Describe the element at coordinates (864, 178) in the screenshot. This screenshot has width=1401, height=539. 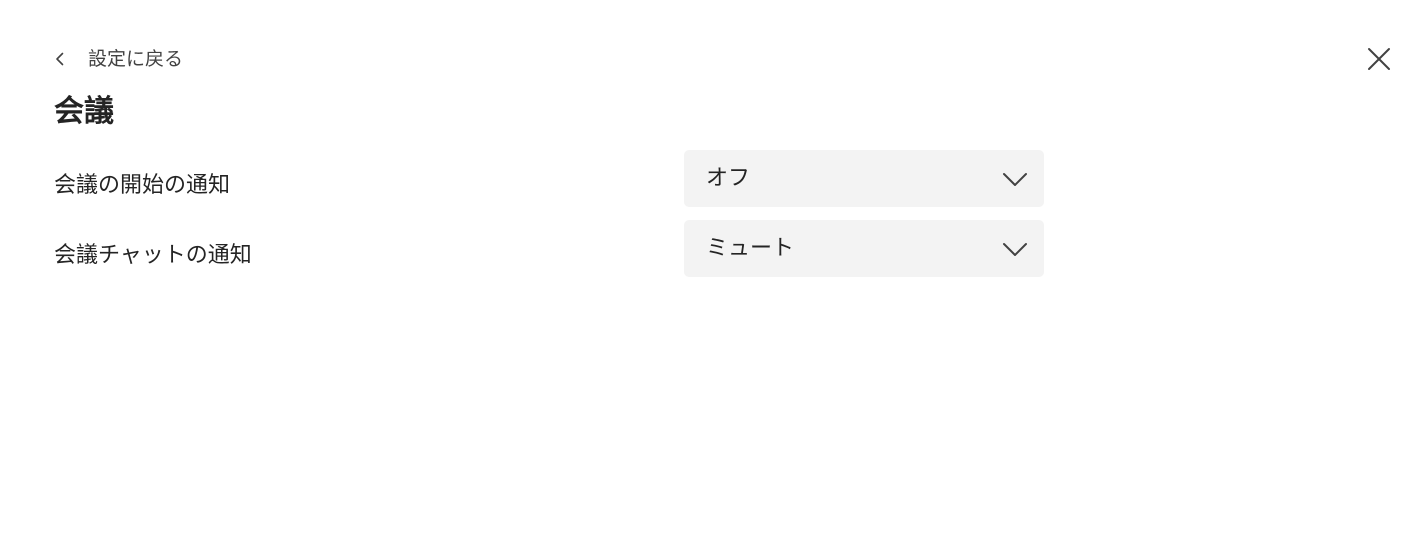
I see `meeting-start-notification-dropdown: オフ` at that location.